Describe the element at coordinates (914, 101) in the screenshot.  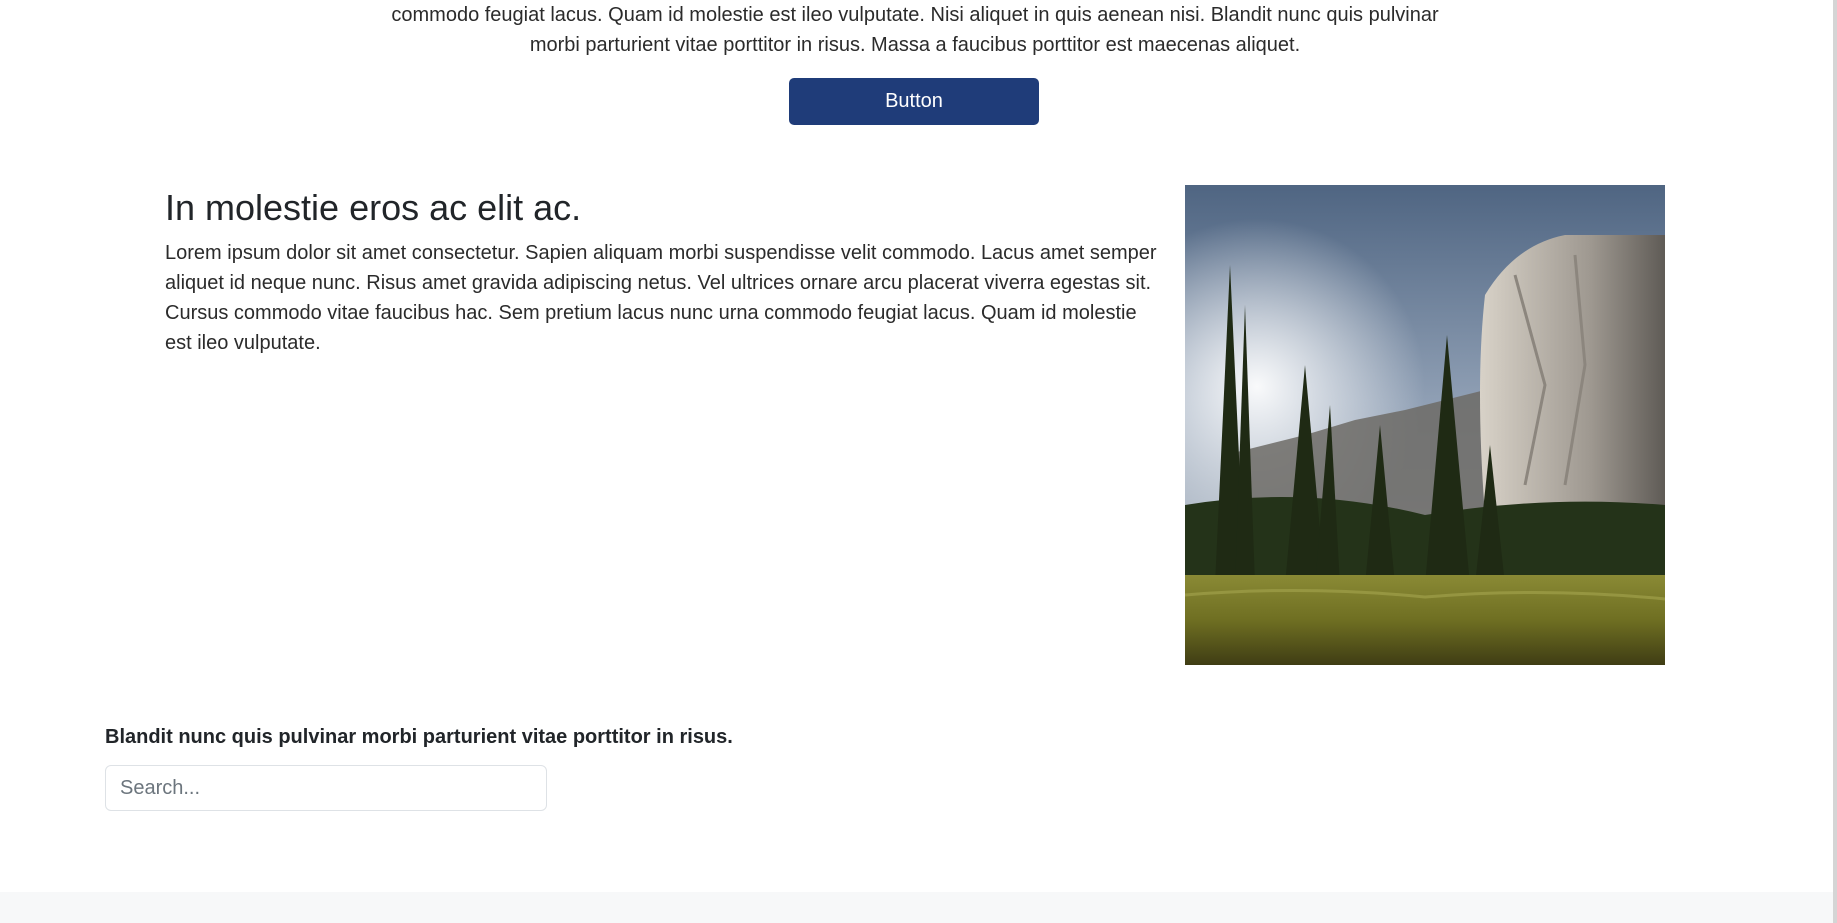
I see `primary-button: Button` at that location.